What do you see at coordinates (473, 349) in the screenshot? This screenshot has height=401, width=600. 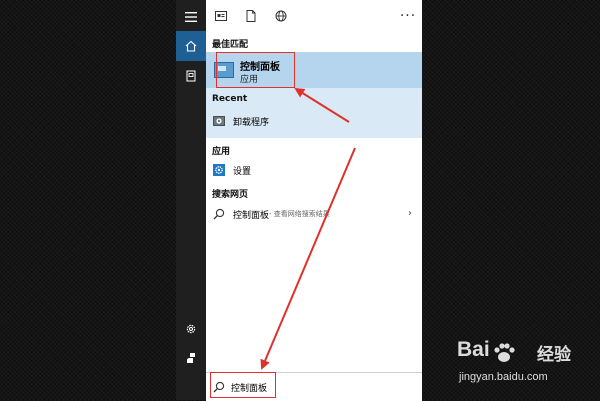 I see `watermark-brand-left: Bai` at bounding box center [473, 349].